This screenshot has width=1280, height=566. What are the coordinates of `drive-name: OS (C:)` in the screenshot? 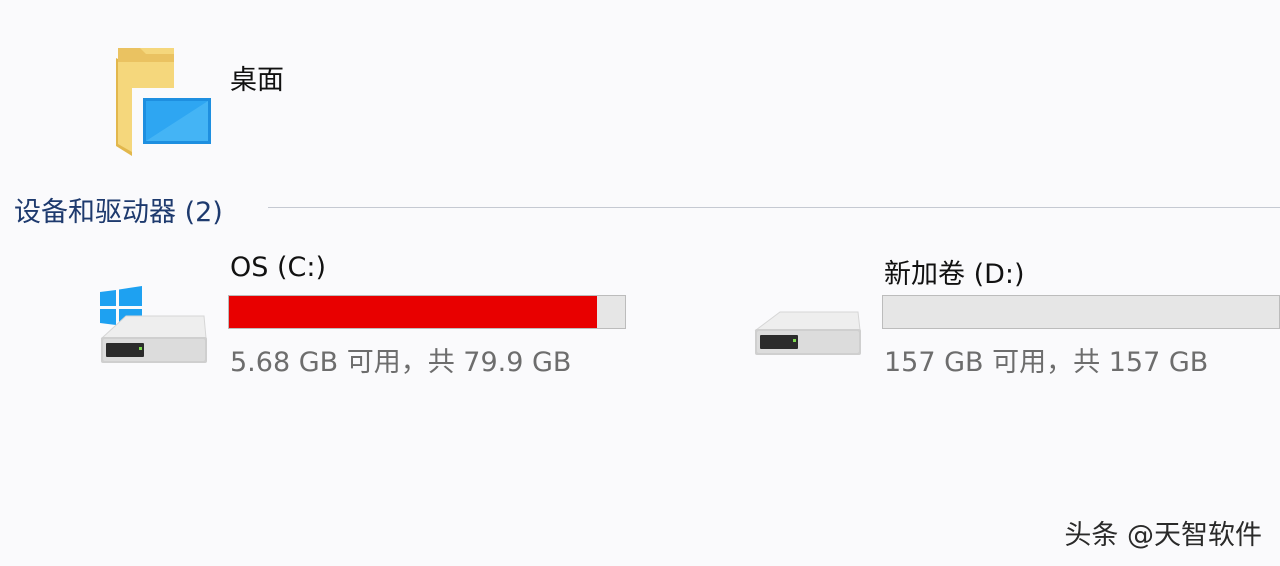 It's located at (278, 267).